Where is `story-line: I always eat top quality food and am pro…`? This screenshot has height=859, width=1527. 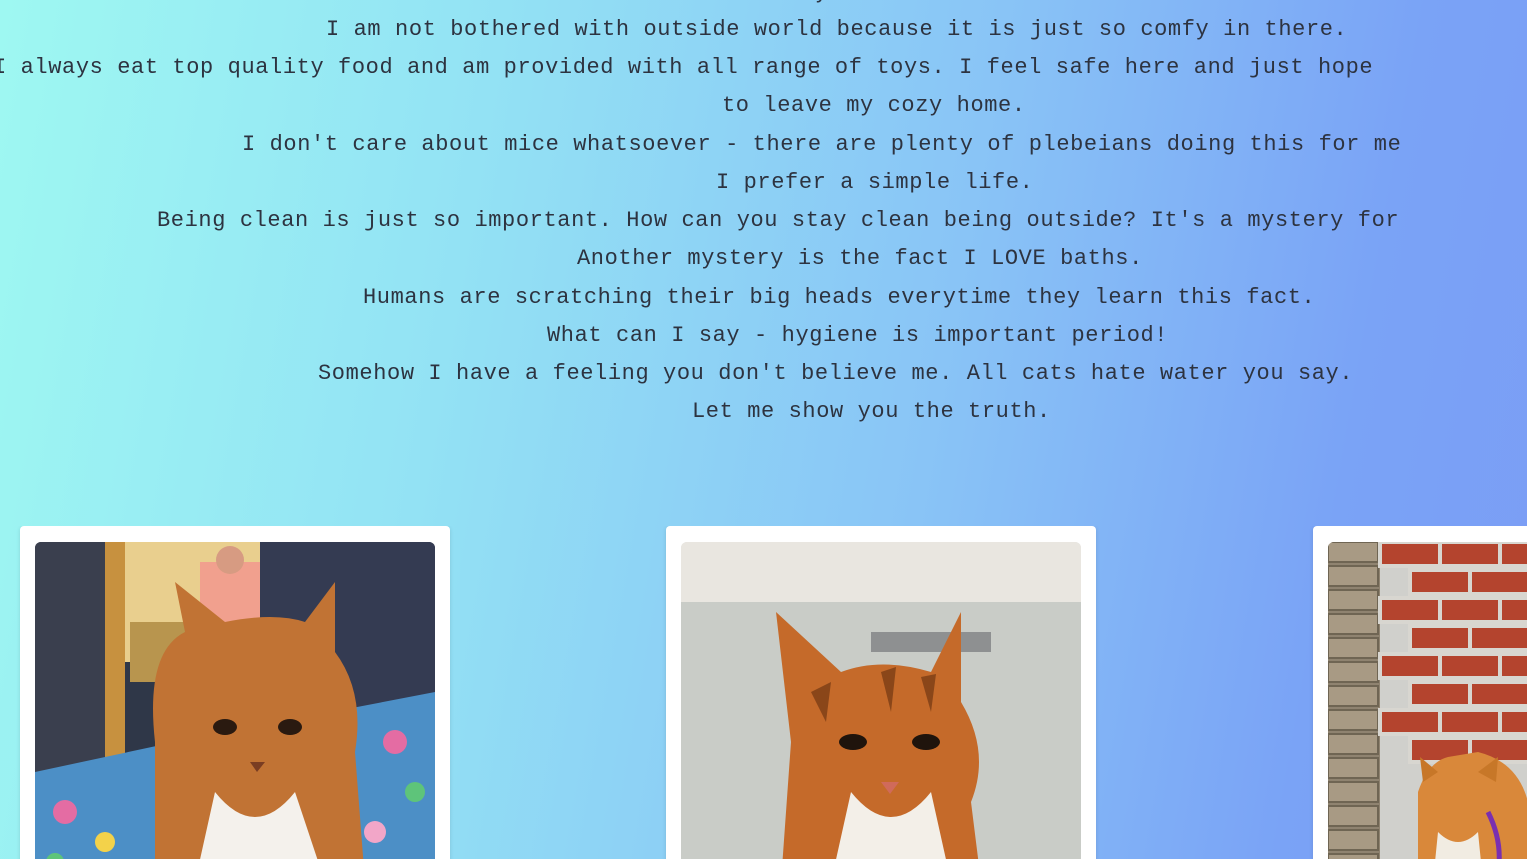
story-line: I always eat top quality food and am pro… is located at coordinates (687, 67).